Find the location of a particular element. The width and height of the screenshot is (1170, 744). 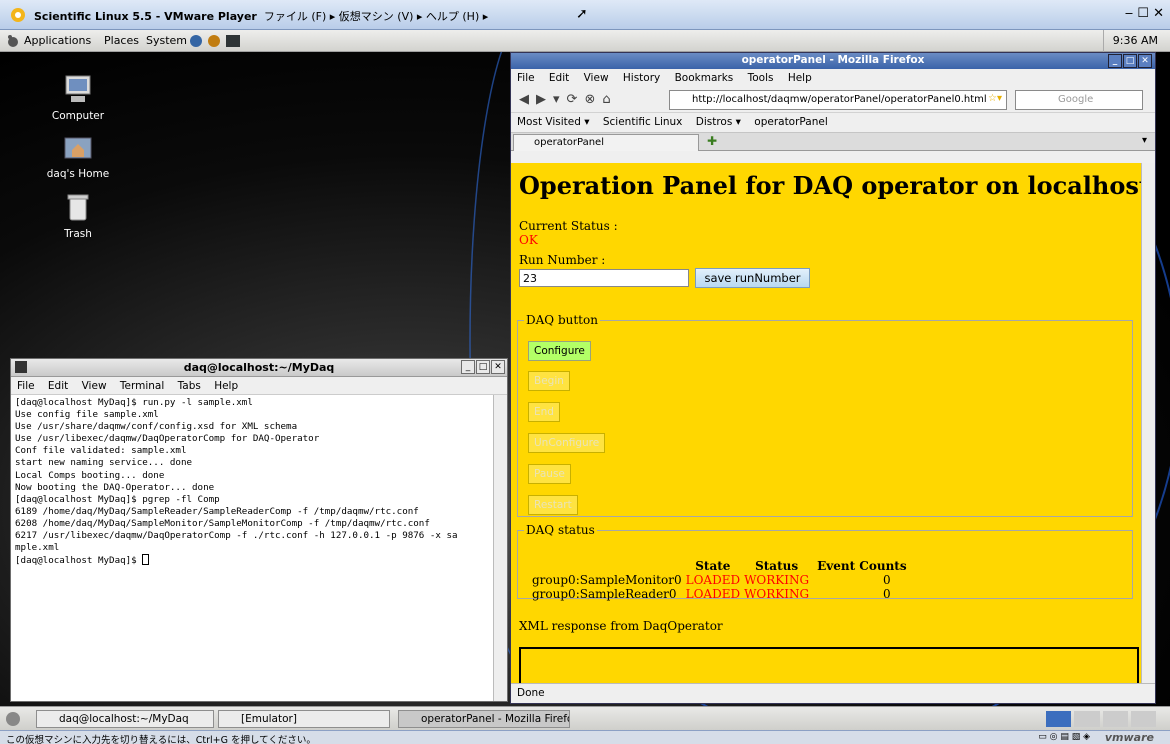

panel-clock: 9:36 AM is located at coordinates (1135, 40).